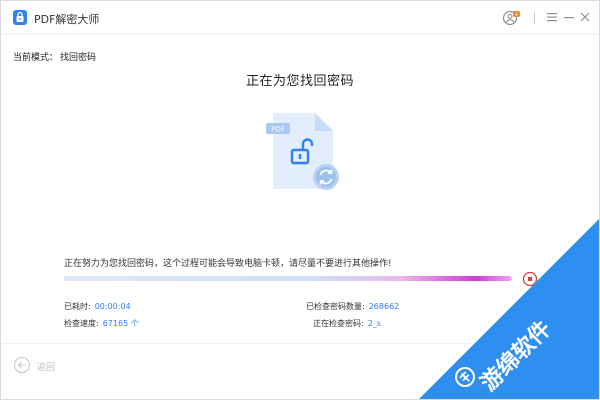 The height and width of the screenshot is (400, 600). I want to click on titlebar-separator, so click(534, 18).